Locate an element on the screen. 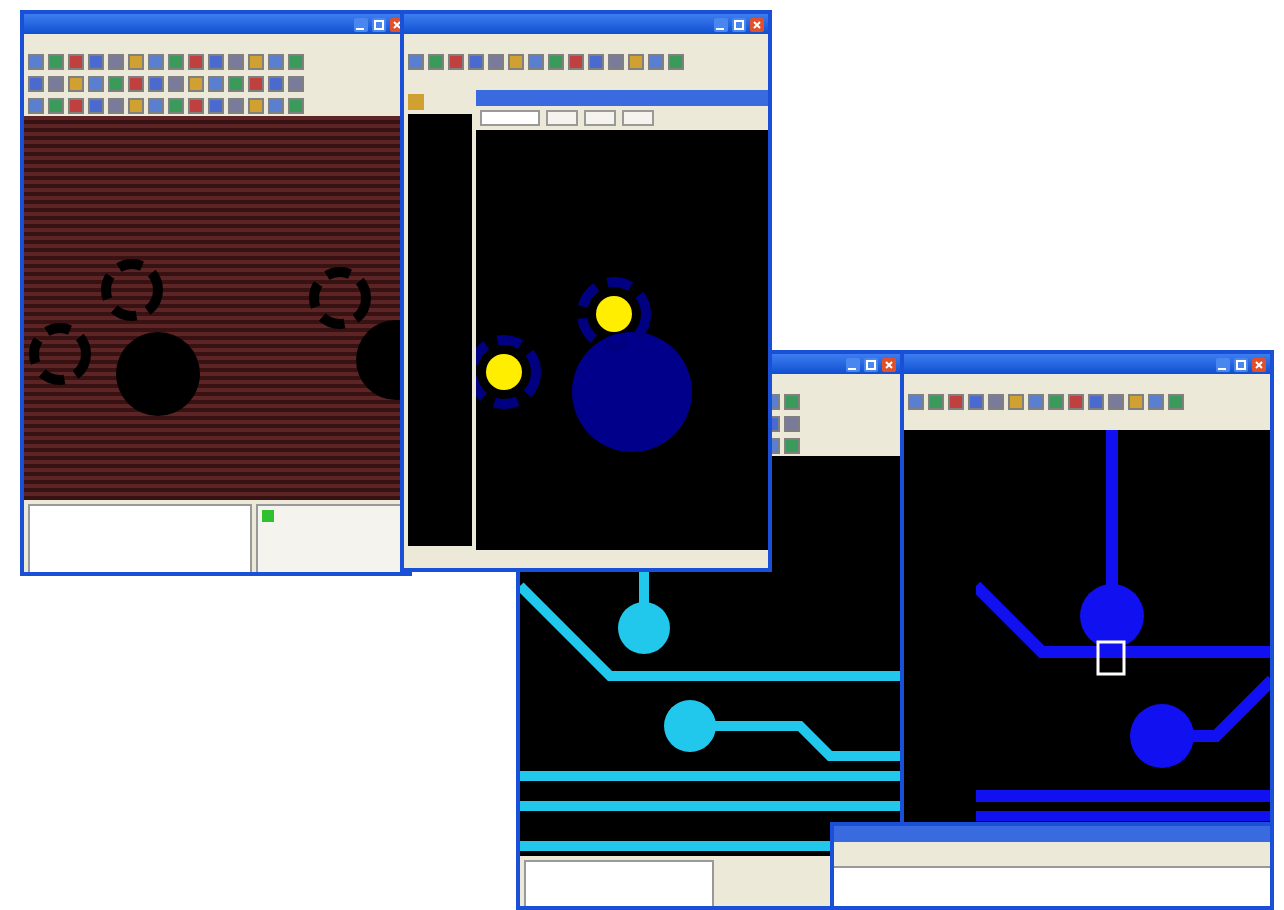  selection-box is located at coordinates (1111, 658).